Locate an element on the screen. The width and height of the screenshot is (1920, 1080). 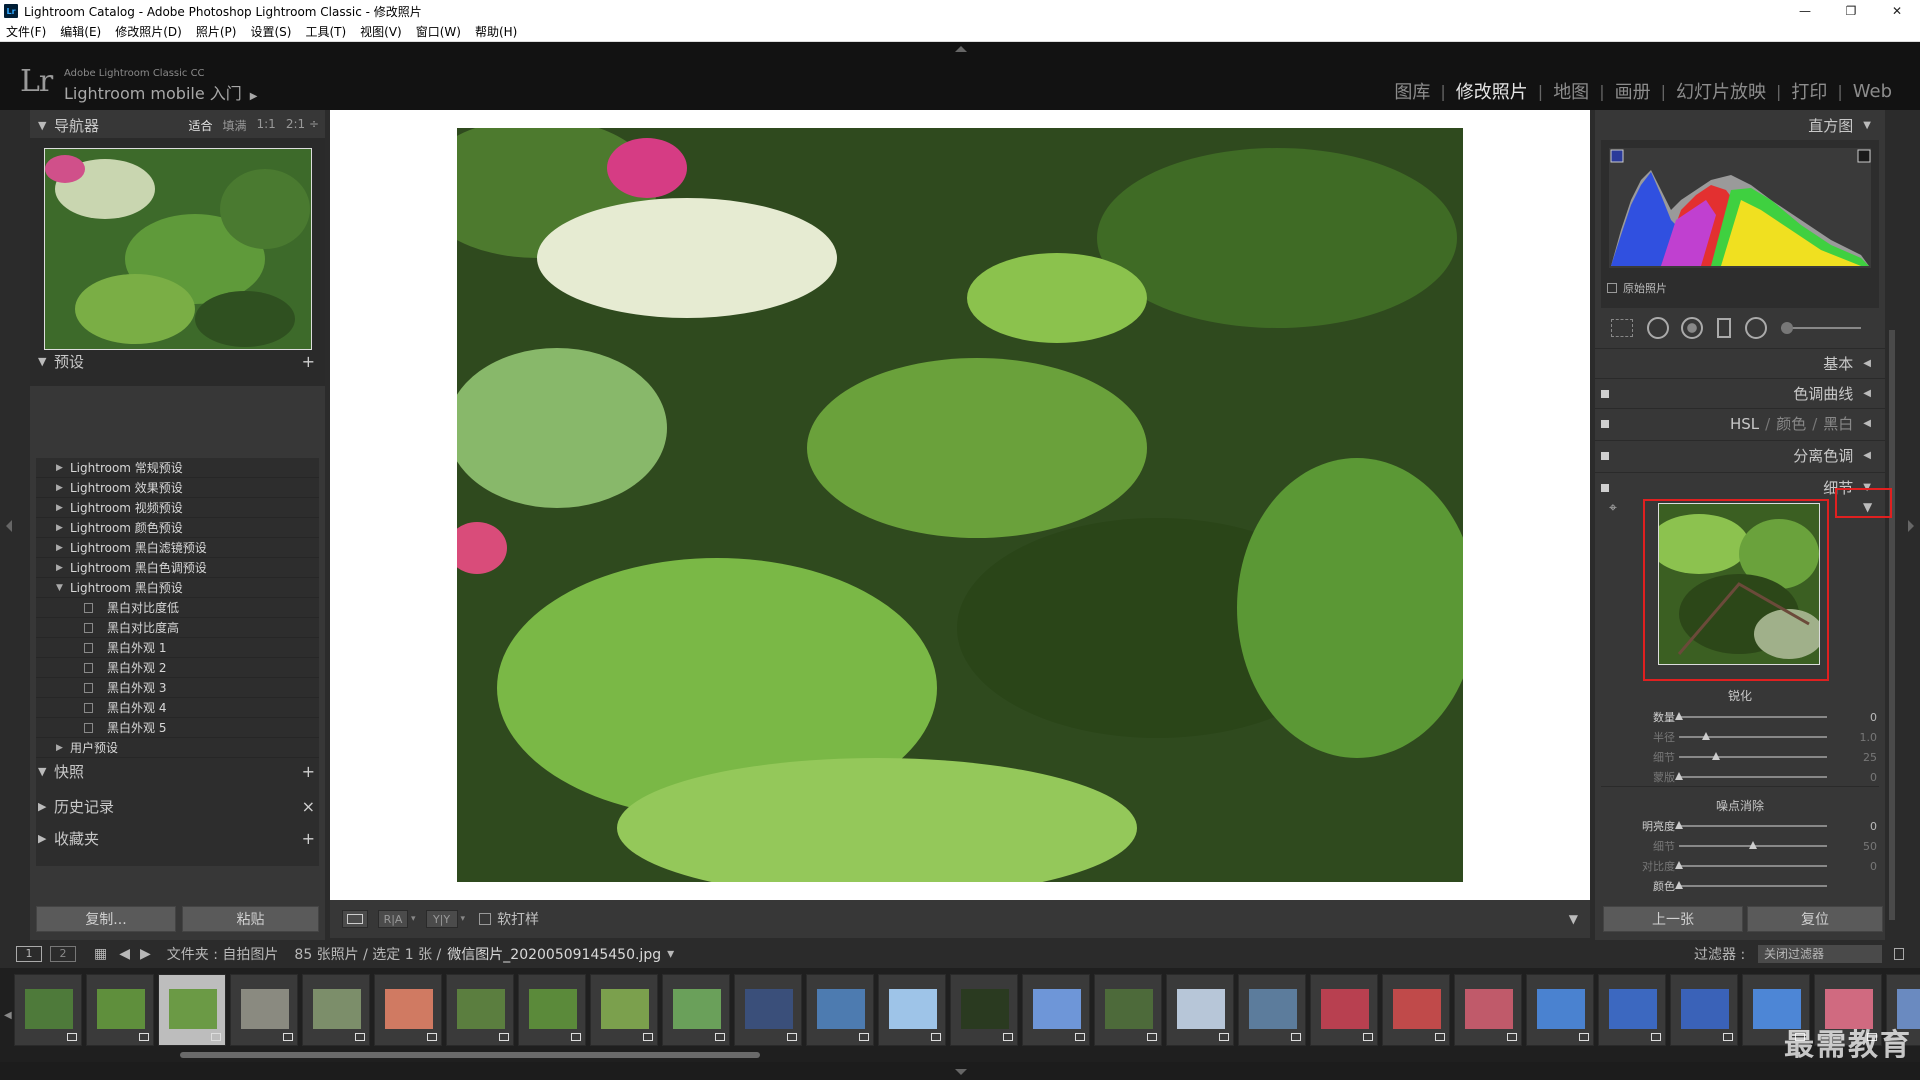
preset-item: 黑白外观 1 is located at coordinates (177, 648).